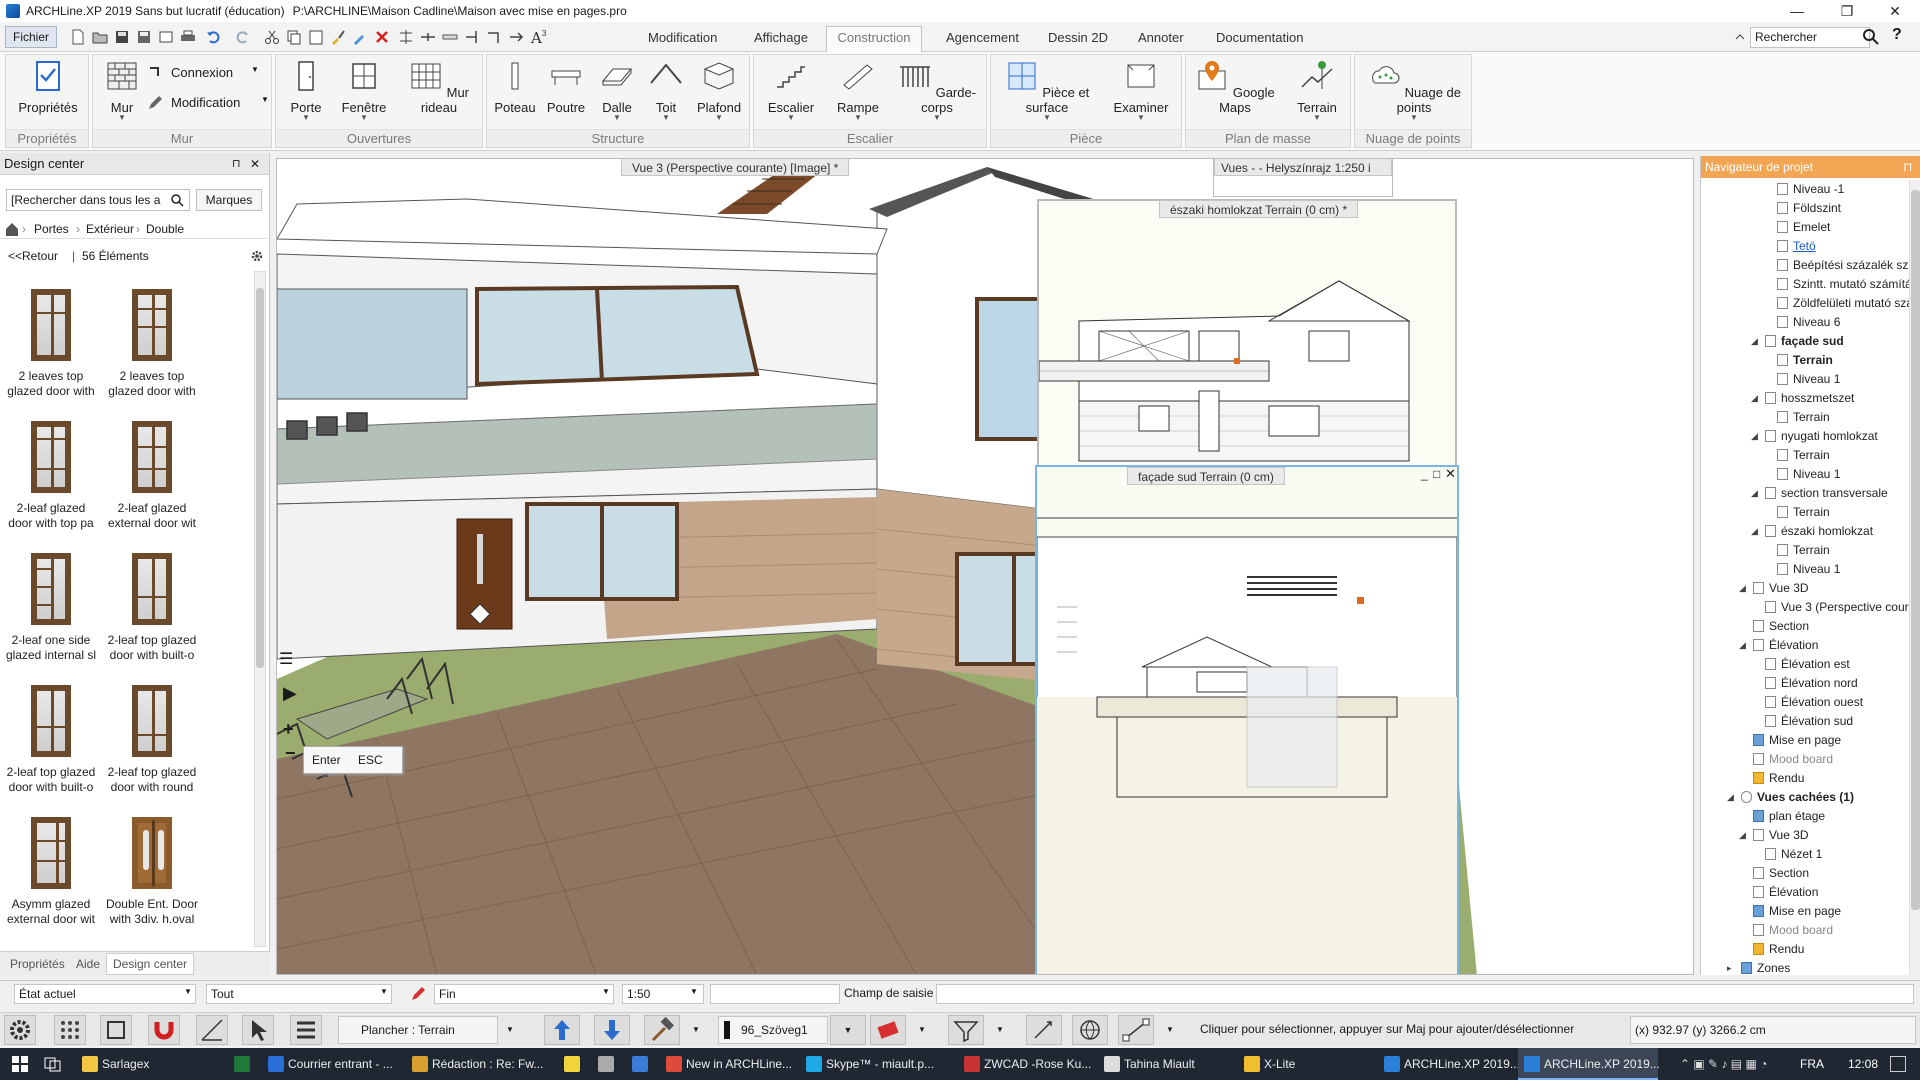 This screenshot has width=1920, height=1080. What do you see at coordinates (966, 1030) in the screenshot?
I see `filter-button` at bounding box center [966, 1030].